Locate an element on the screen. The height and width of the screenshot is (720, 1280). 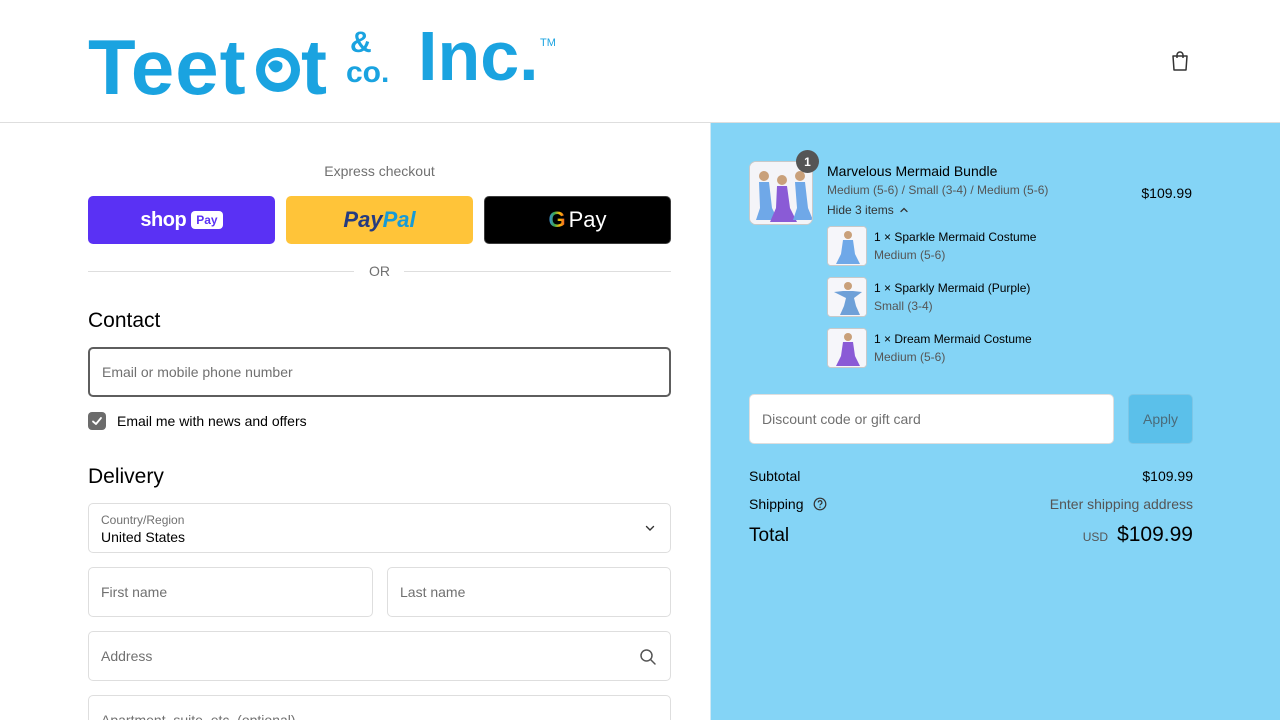
chevron-down-icon is located at coordinates (650, 528).